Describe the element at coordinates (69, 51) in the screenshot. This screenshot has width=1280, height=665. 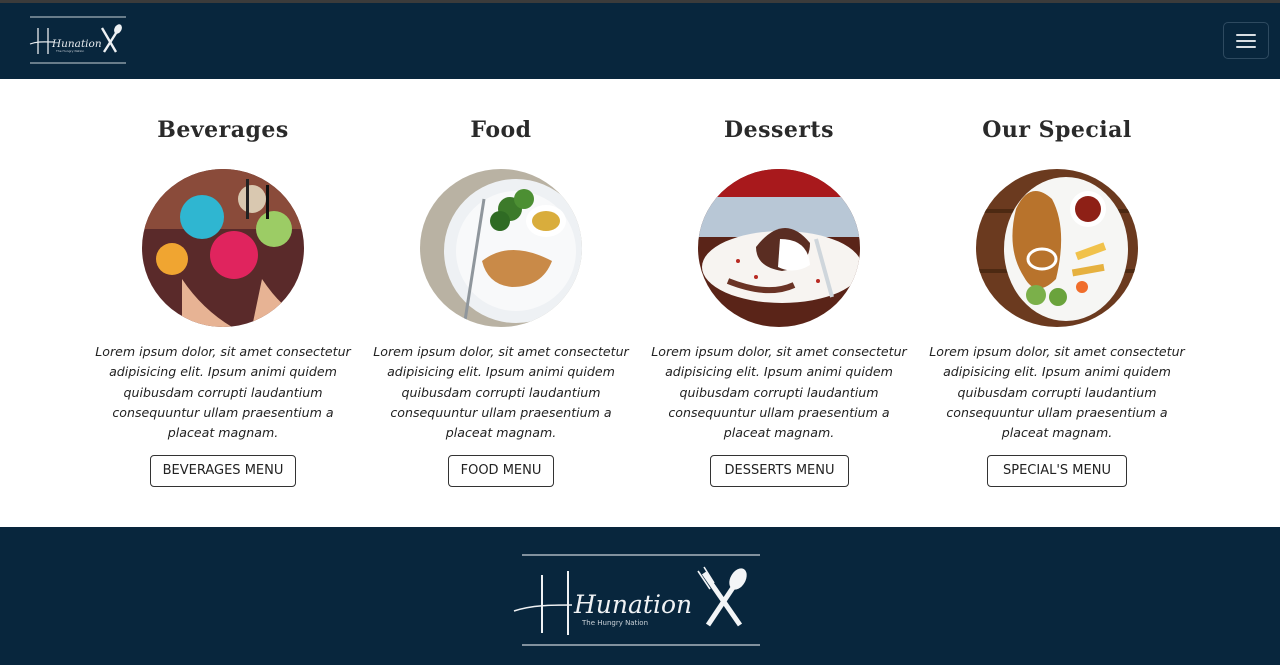
I see `brand-tagline: The Hungry Nation` at that location.